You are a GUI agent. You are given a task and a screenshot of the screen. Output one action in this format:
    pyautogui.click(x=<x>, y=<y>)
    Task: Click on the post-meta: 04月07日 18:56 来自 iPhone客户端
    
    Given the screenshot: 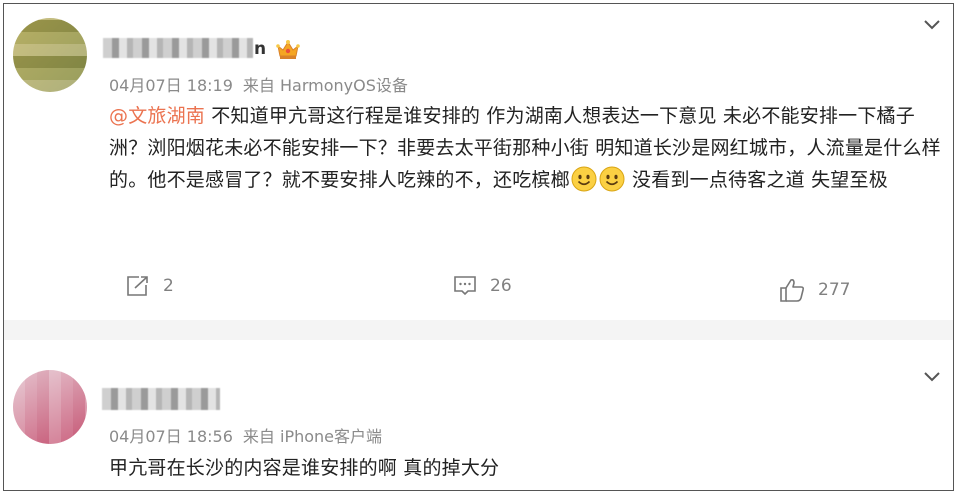 What is the action you would take?
    pyautogui.click(x=245, y=435)
    